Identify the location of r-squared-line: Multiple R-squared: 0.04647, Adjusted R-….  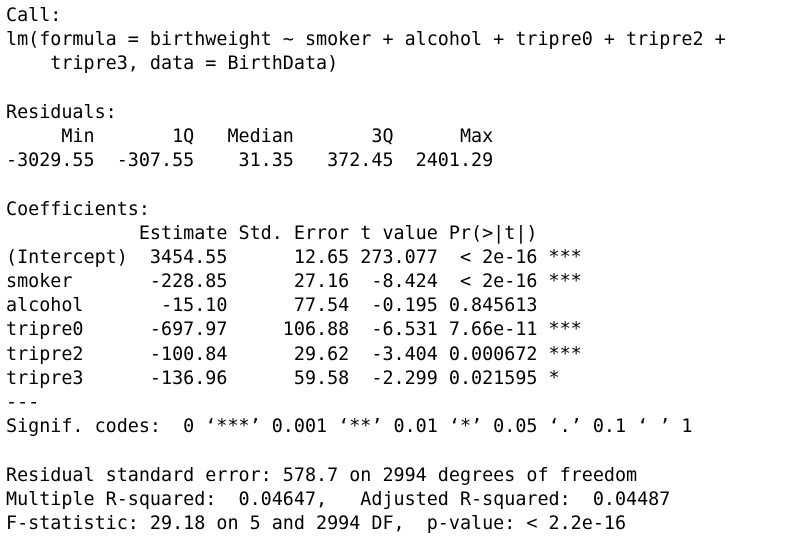
(344, 499).